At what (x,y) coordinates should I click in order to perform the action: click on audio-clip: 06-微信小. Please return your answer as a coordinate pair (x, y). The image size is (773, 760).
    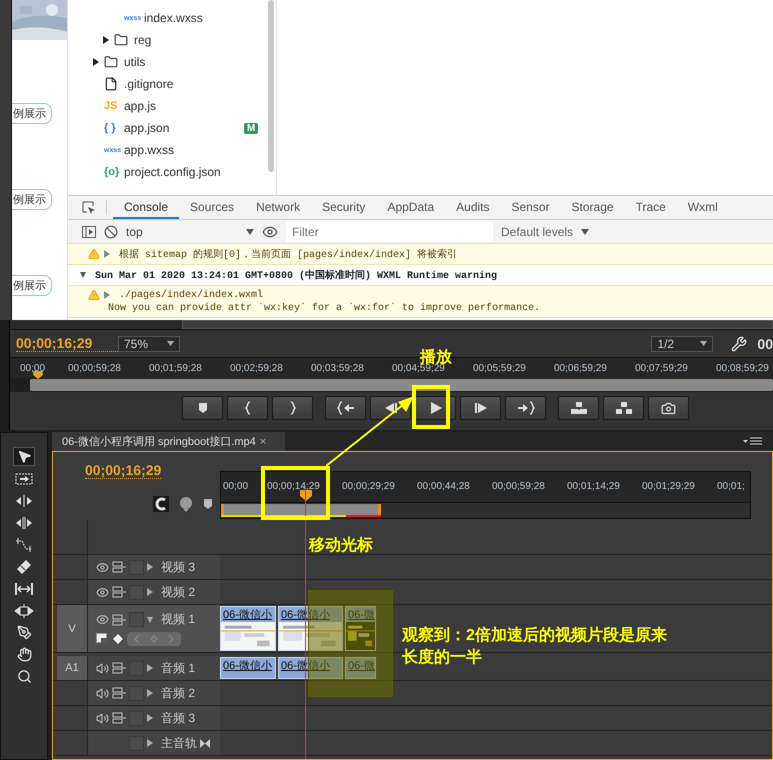
    Looking at the image, I should click on (248, 668).